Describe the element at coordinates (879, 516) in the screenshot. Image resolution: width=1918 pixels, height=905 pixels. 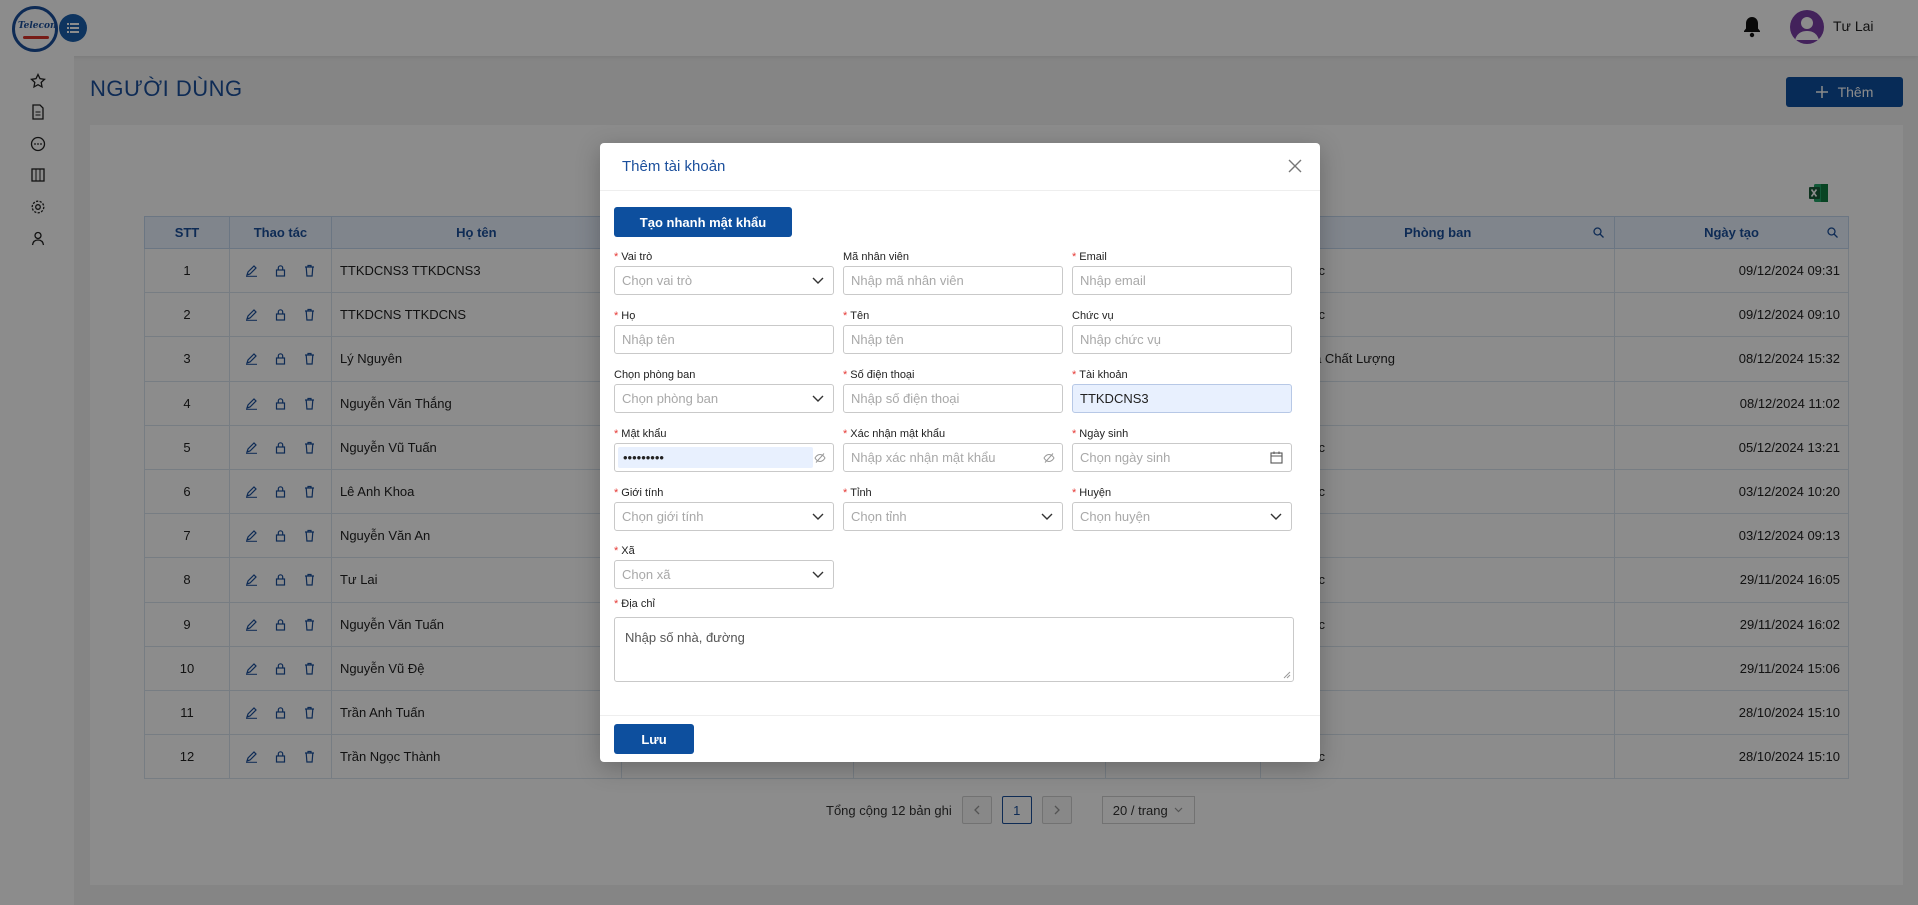
I see `province-placeholder: Chọn tỉnh` at that location.